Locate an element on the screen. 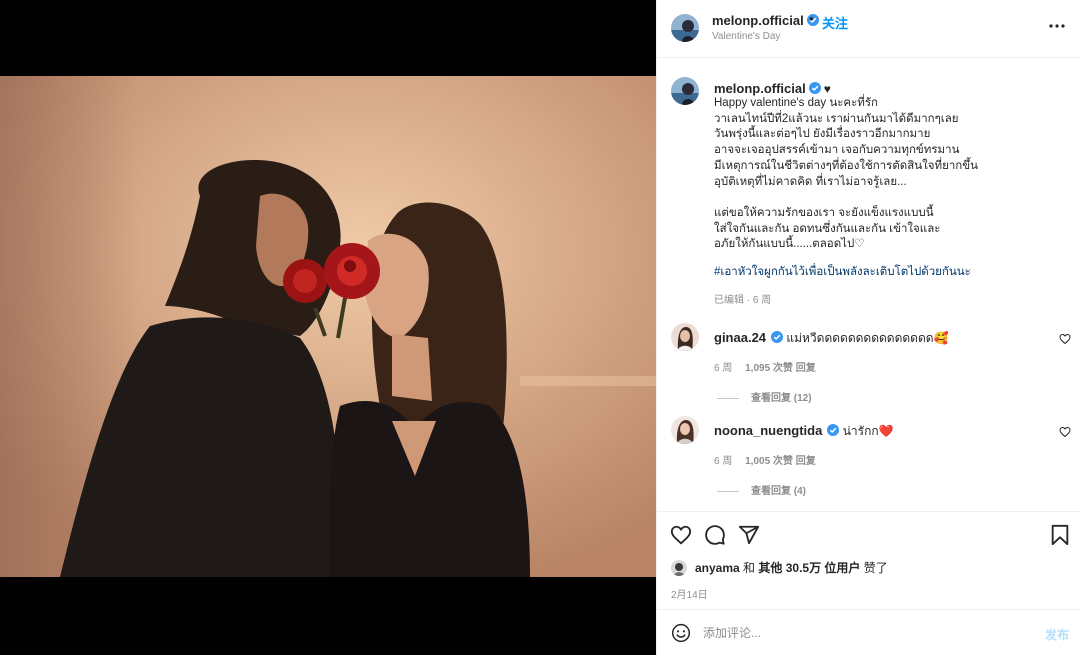 The height and width of the screenshot is (655, 1080). view-replies-button: 查看回复 (4) is located at coordinates (761, 489).